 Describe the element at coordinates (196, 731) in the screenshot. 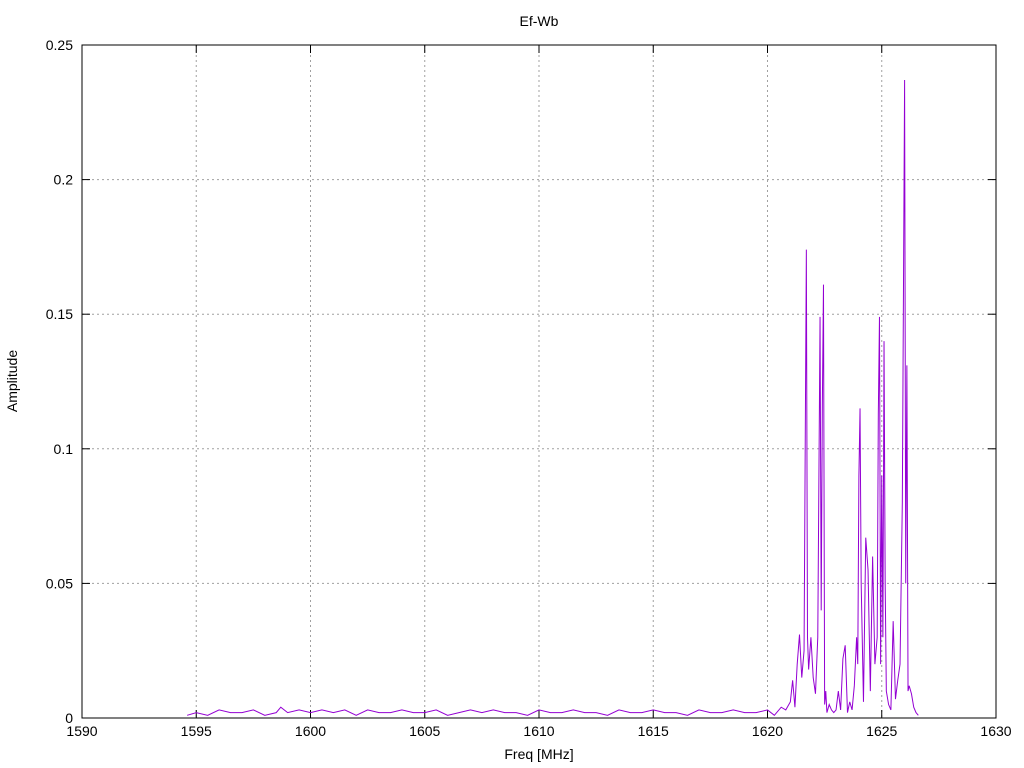

I see `x-tick-label: 1595` at that location.